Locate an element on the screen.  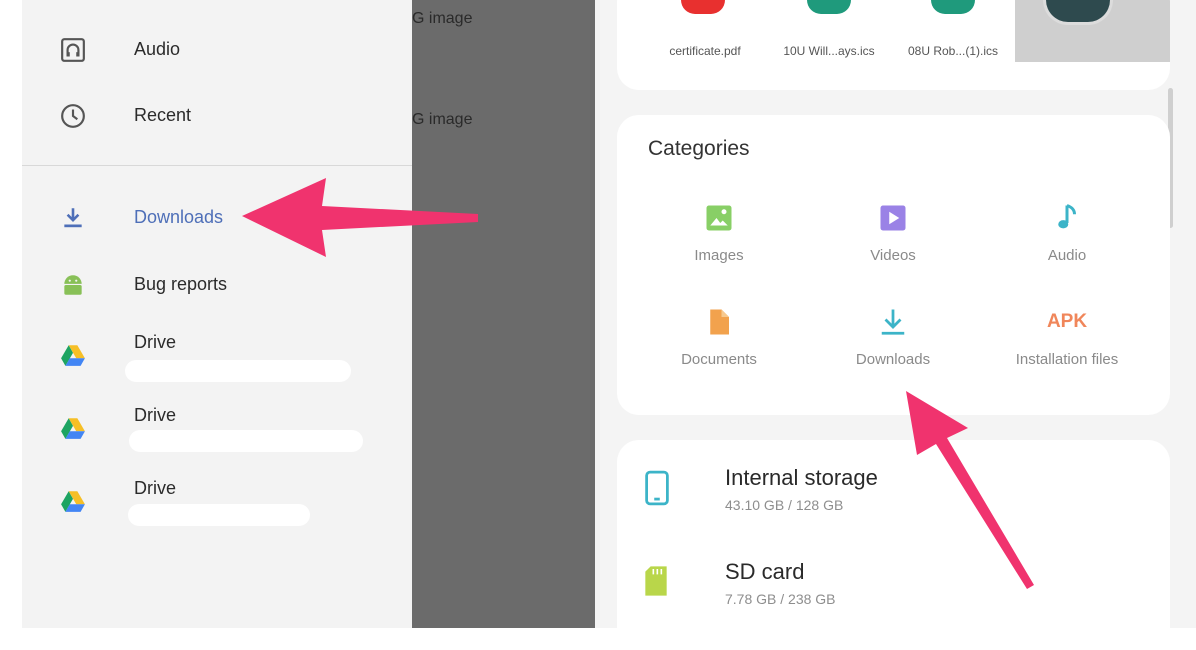
category-label: Installation files is located at coordinates (1067, 359).